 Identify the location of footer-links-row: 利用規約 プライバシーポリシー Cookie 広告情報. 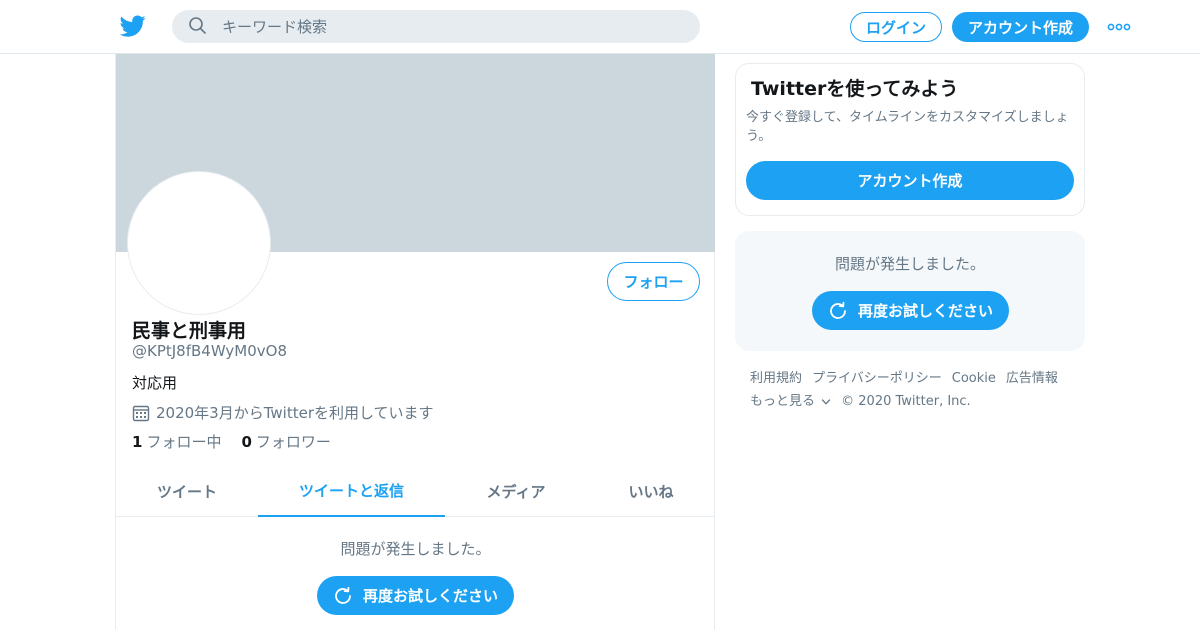
(915, 378).